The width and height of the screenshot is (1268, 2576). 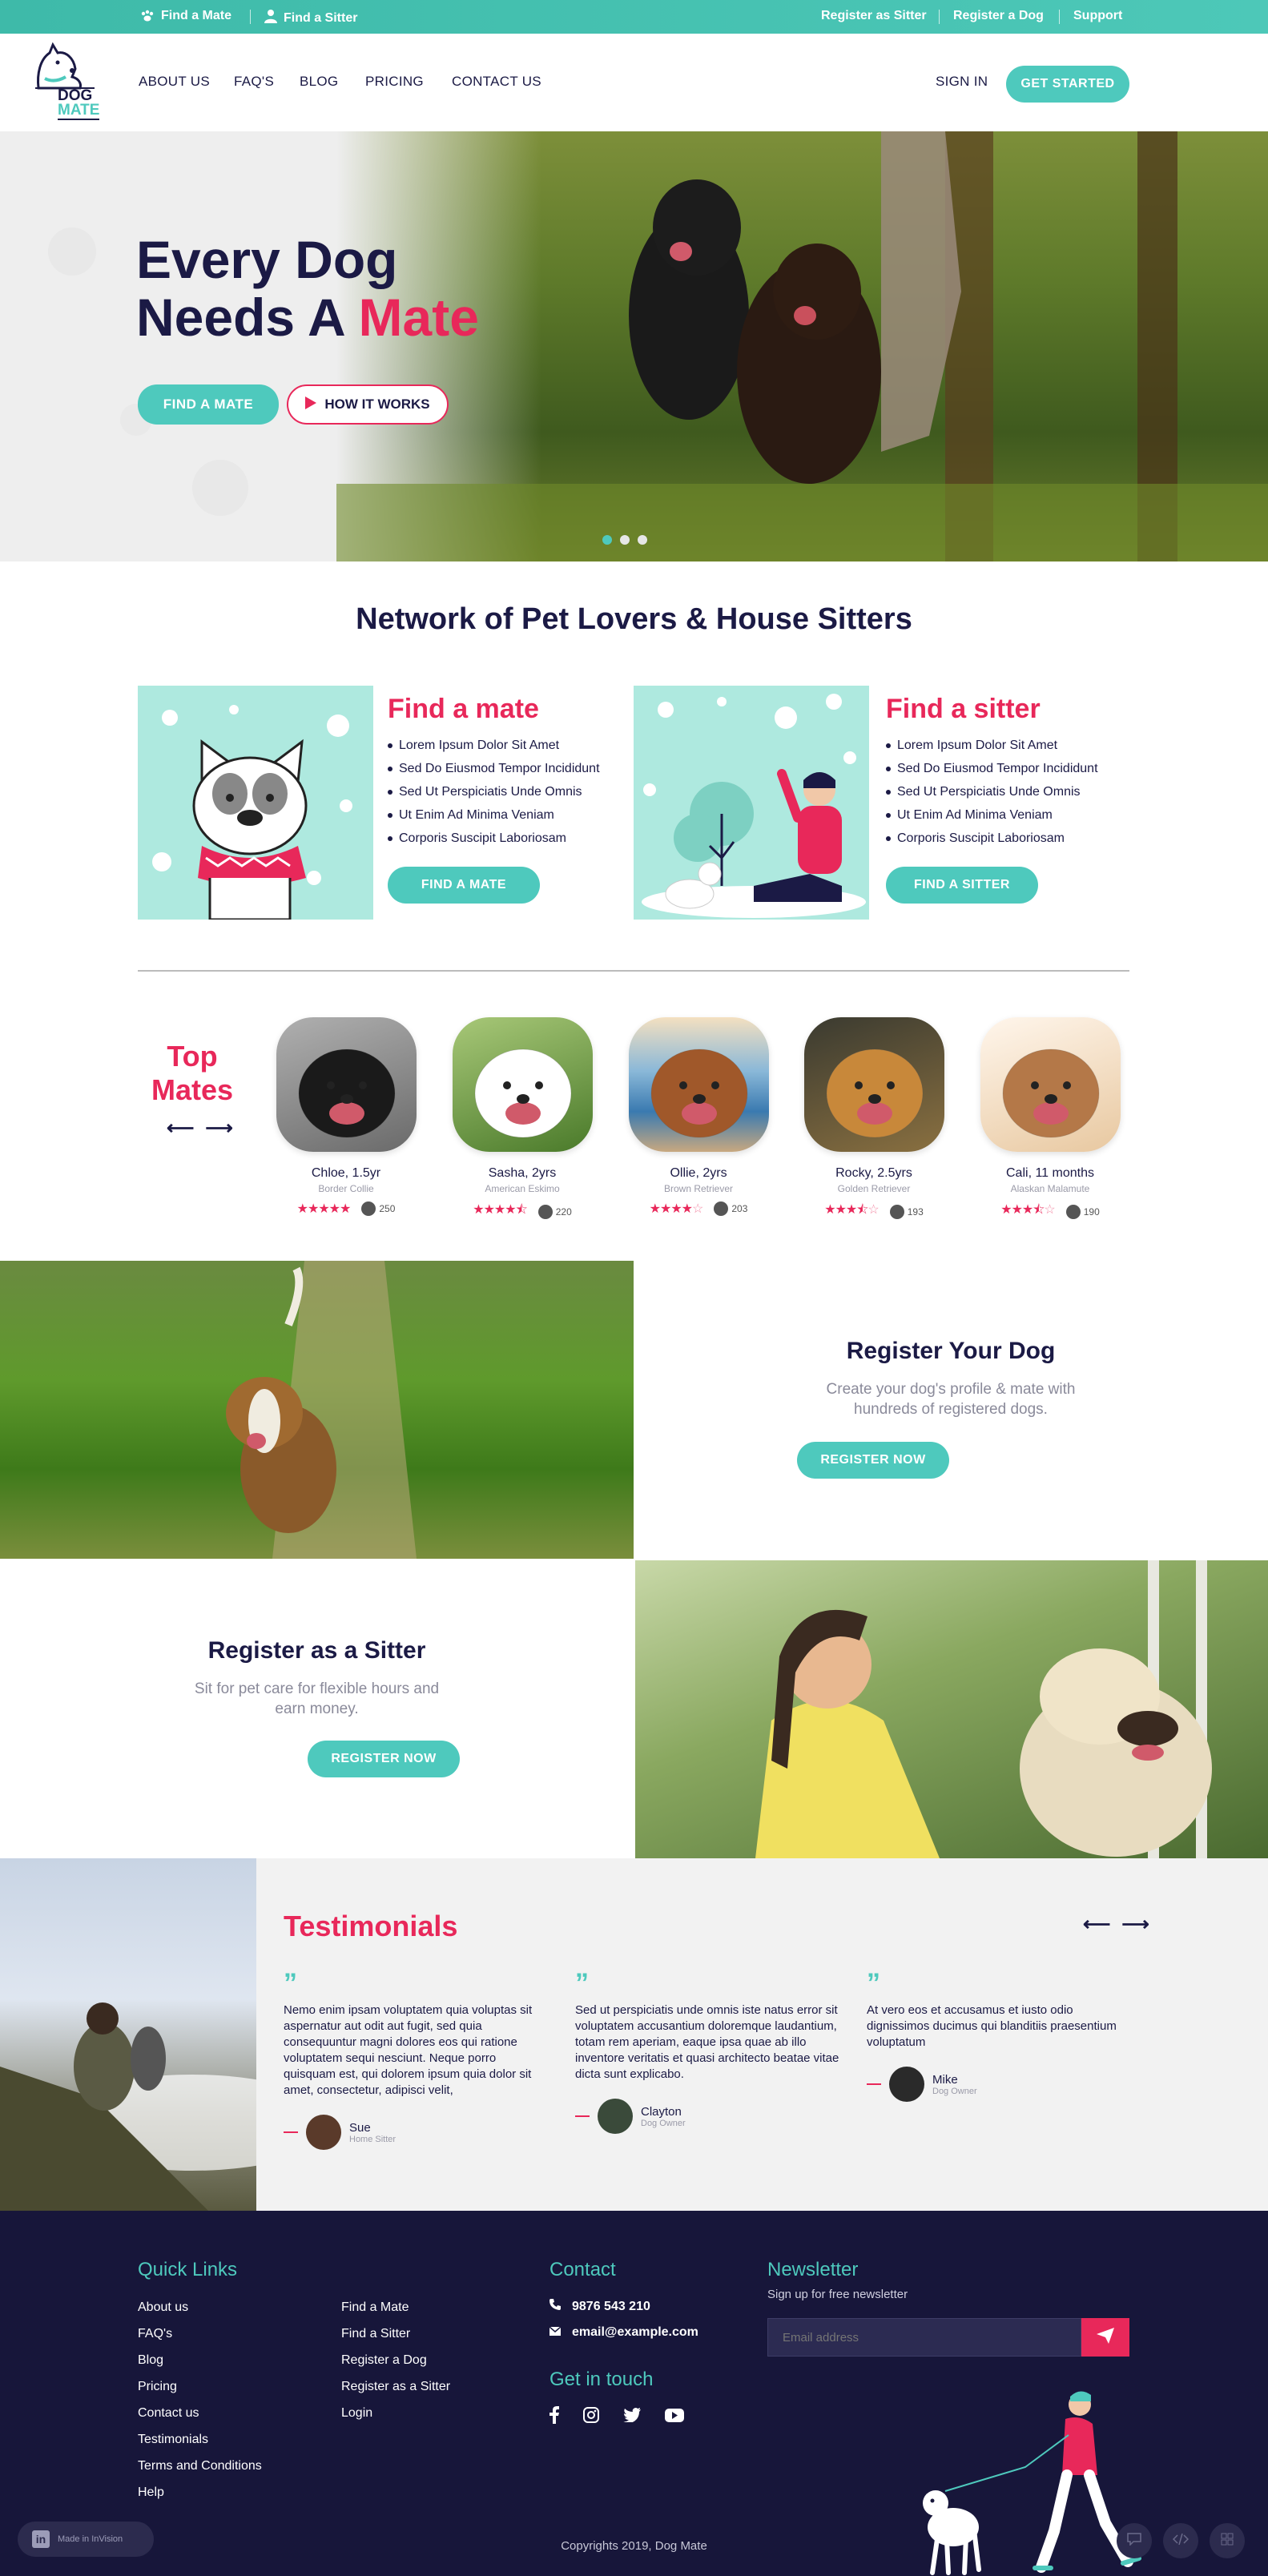 What do you see at coordinates (607, 540) in the screenshot?
I see `carousel-dot-active` at bounding box center [607, 540].